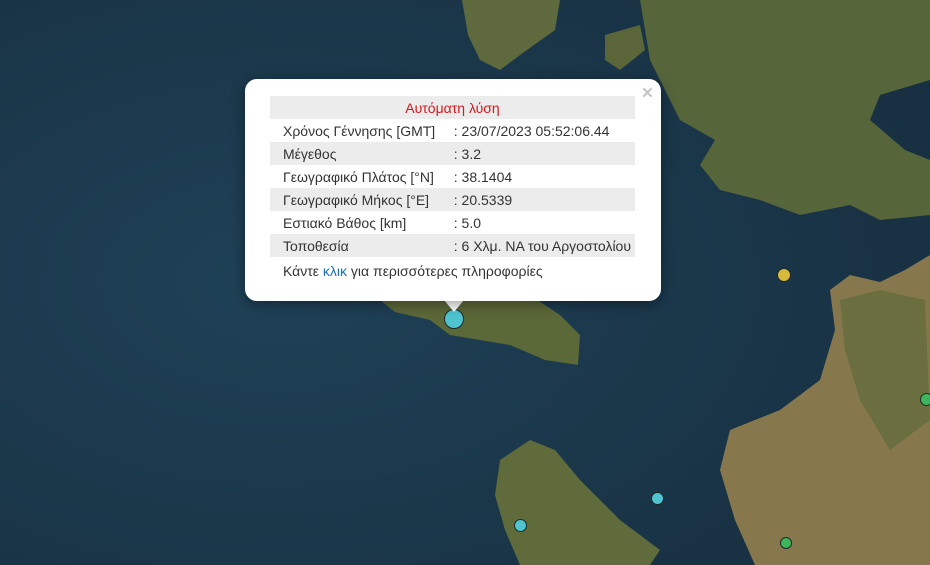 Image resolution: width=930 pixels, height=565 pixels. I want to click on info-label: Τοποθεσία, so click(360, 245).